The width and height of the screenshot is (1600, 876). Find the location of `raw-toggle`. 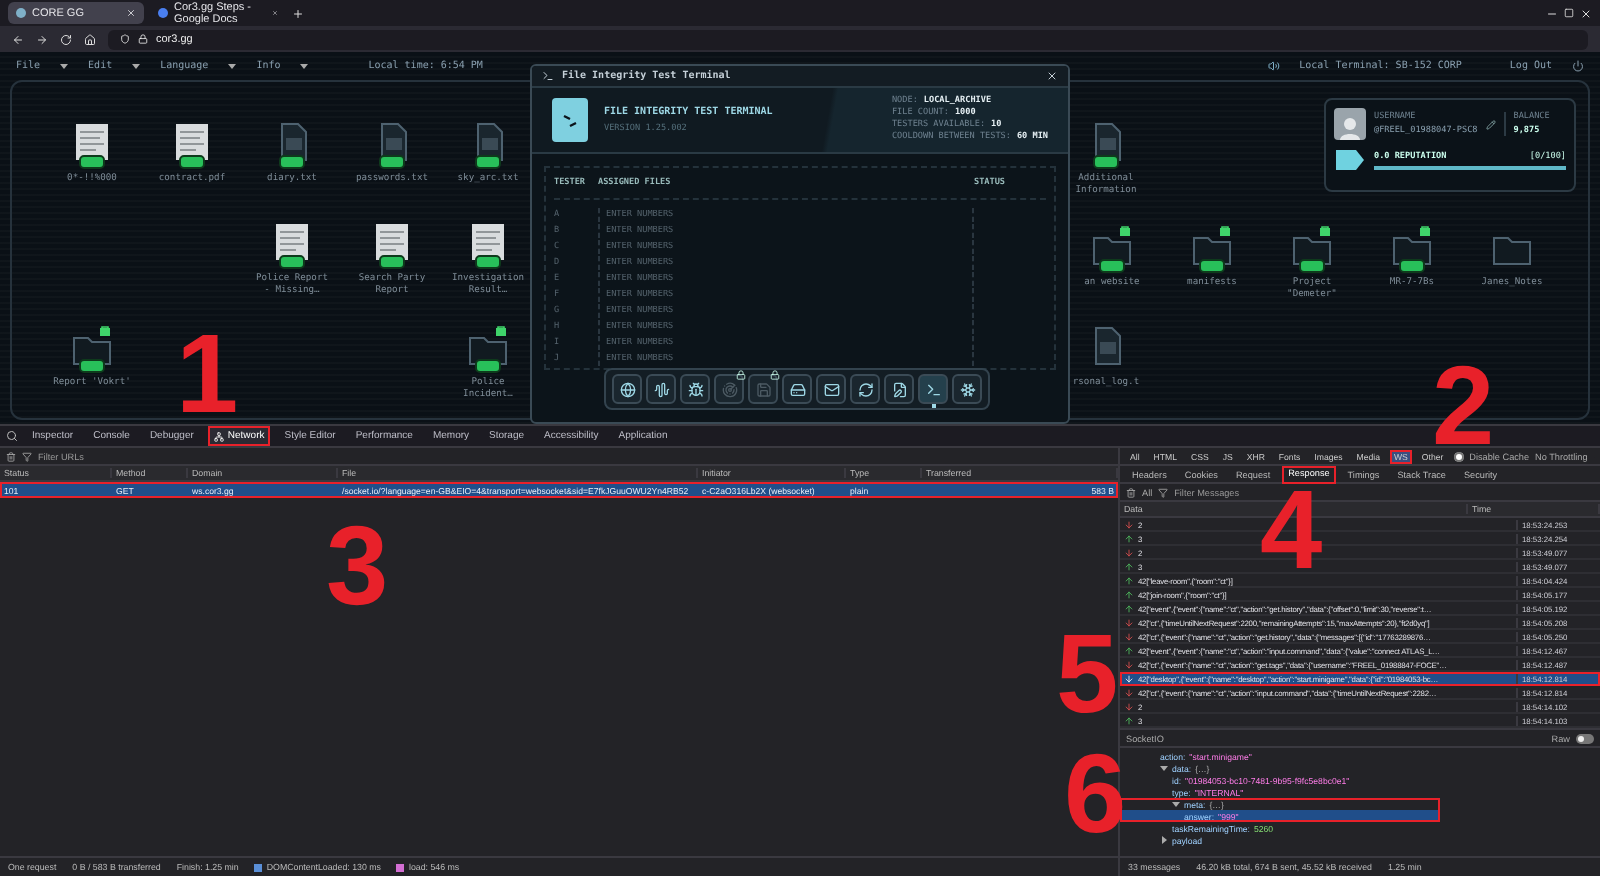

raw-toggle is located at coordinates (1585, 738).